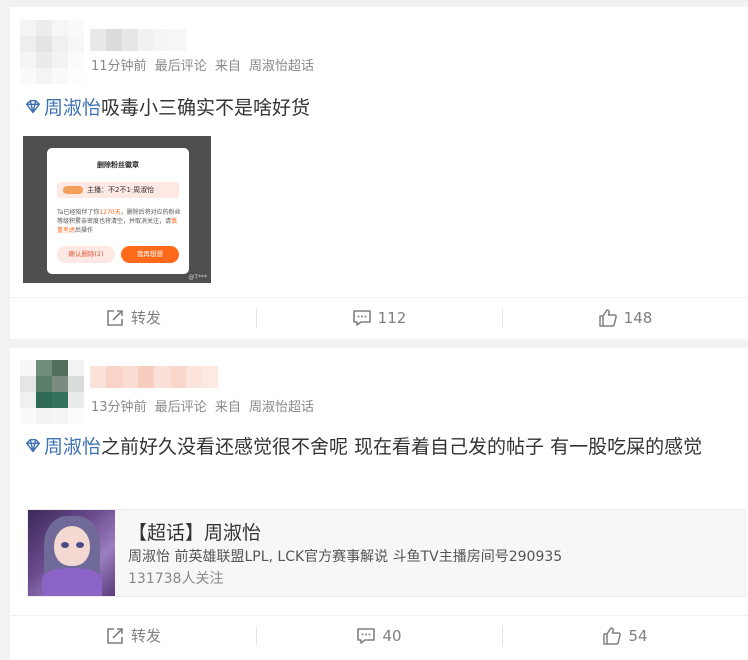 Image resolution: width=748 pixels, height=660 pixels. What do you see at coordinates (150, 254) in the screenshot?
I see `dialog-keep-button: 我再想想` at bounding box center [150, 254].